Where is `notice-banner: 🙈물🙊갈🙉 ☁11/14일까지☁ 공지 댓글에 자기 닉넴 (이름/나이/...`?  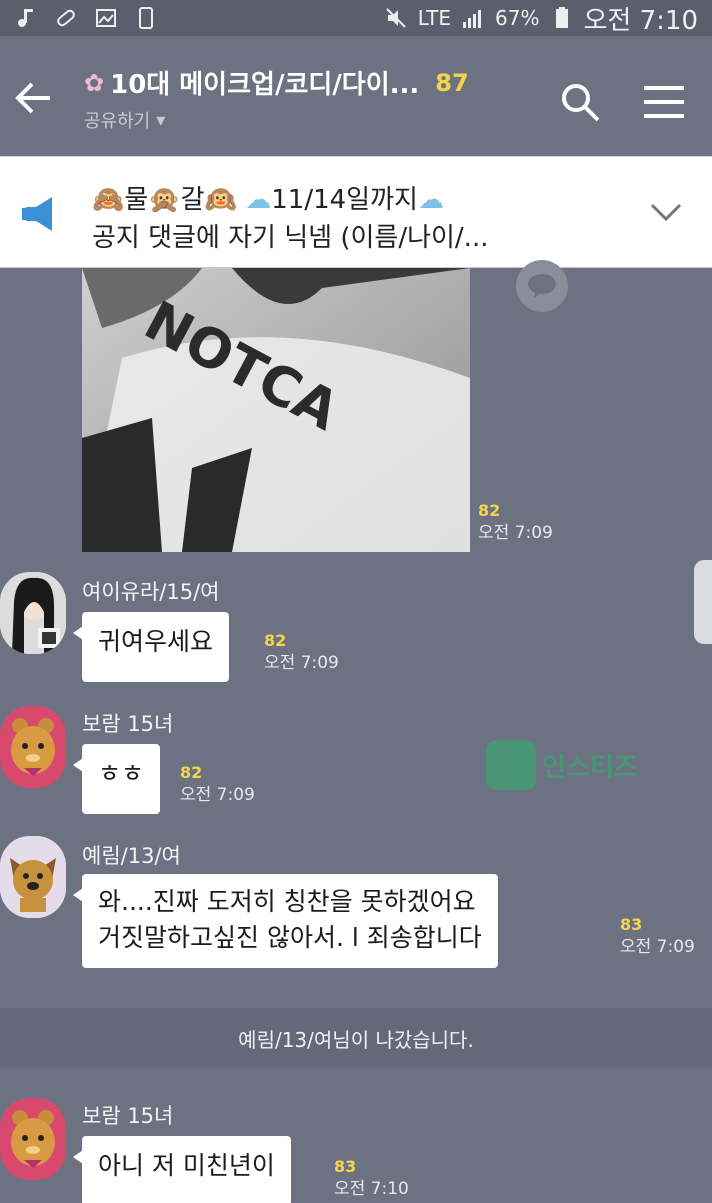 notice-banner: 🙈물🙊갈🙉 ☁11/14일까지☁ 공지 댓글에 자기 닉넴 (이름/나이/... is located at coordinates (356, 212).